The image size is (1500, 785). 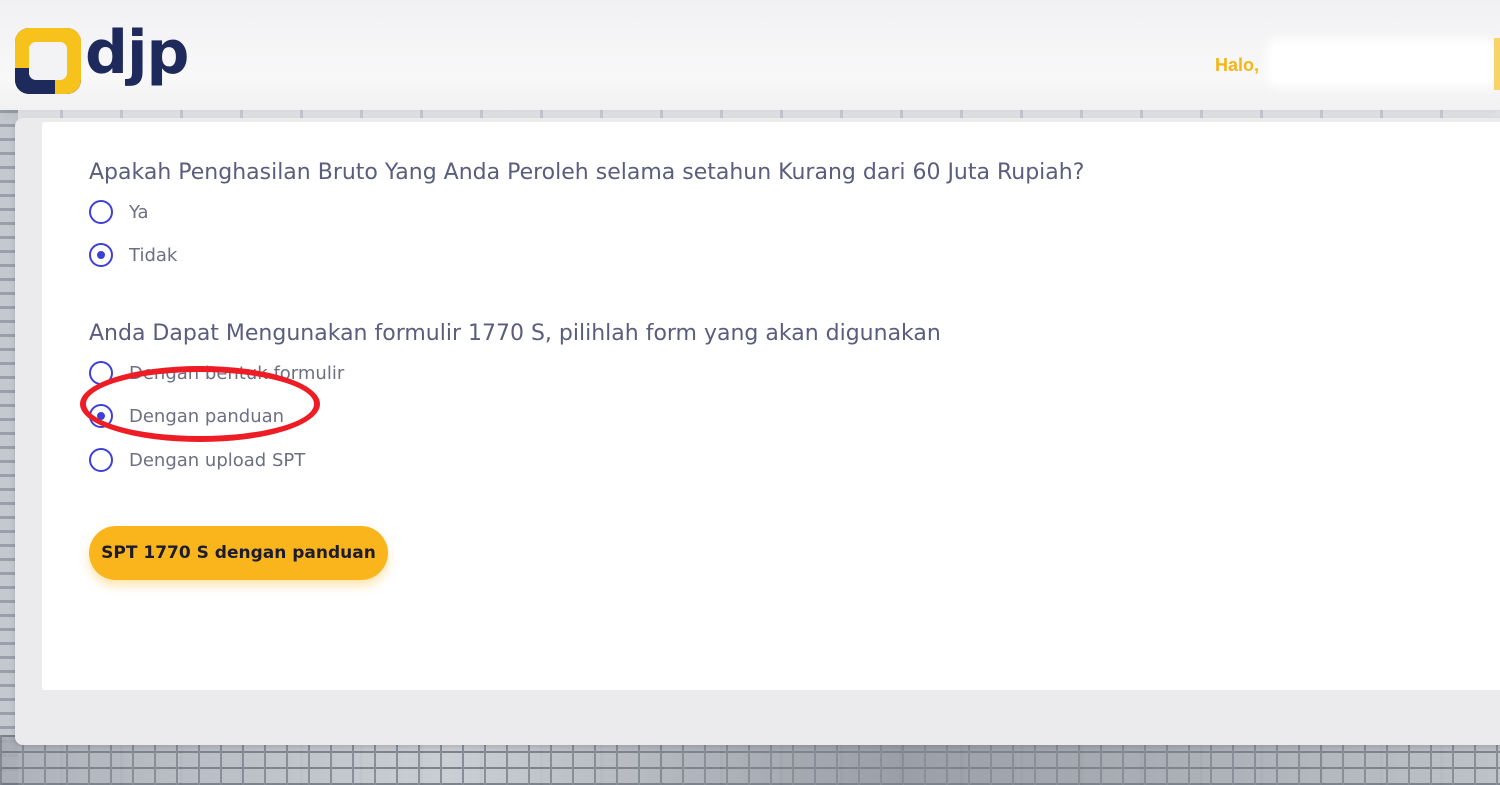 I want to click on greeting-text: Halo,, so click(x=1237, y=65).